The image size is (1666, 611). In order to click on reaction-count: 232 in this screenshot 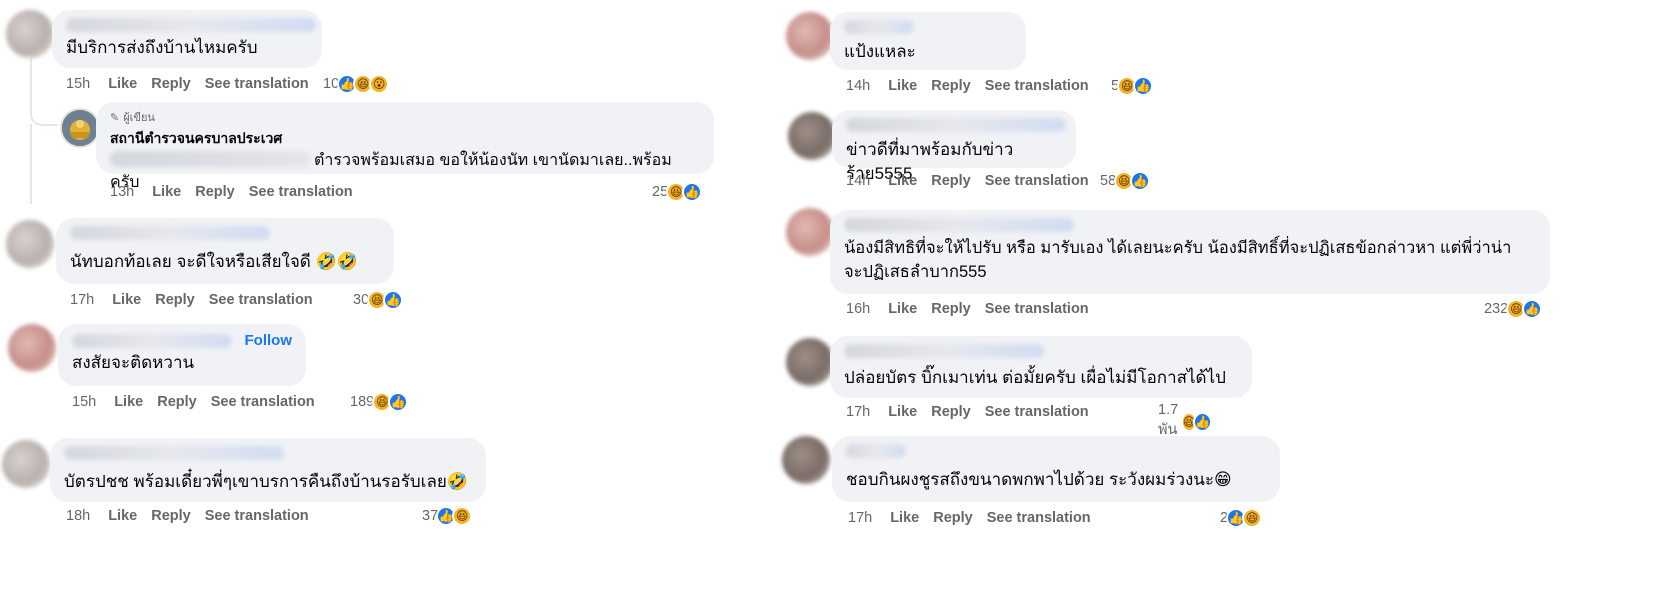, I will do `click(1496, 309)`.